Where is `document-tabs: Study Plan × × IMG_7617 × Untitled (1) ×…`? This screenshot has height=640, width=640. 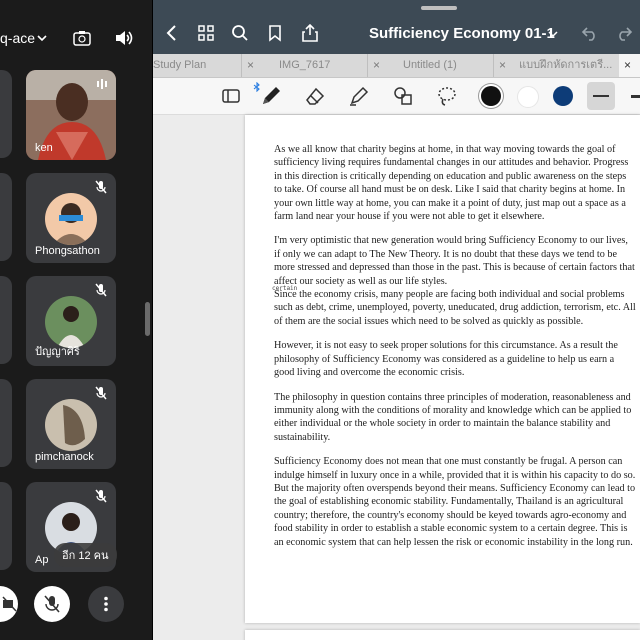
document-tabs: Study Plan × × IMG_7617 × Untitled (1) ×… is located at coordinates (396, 66).